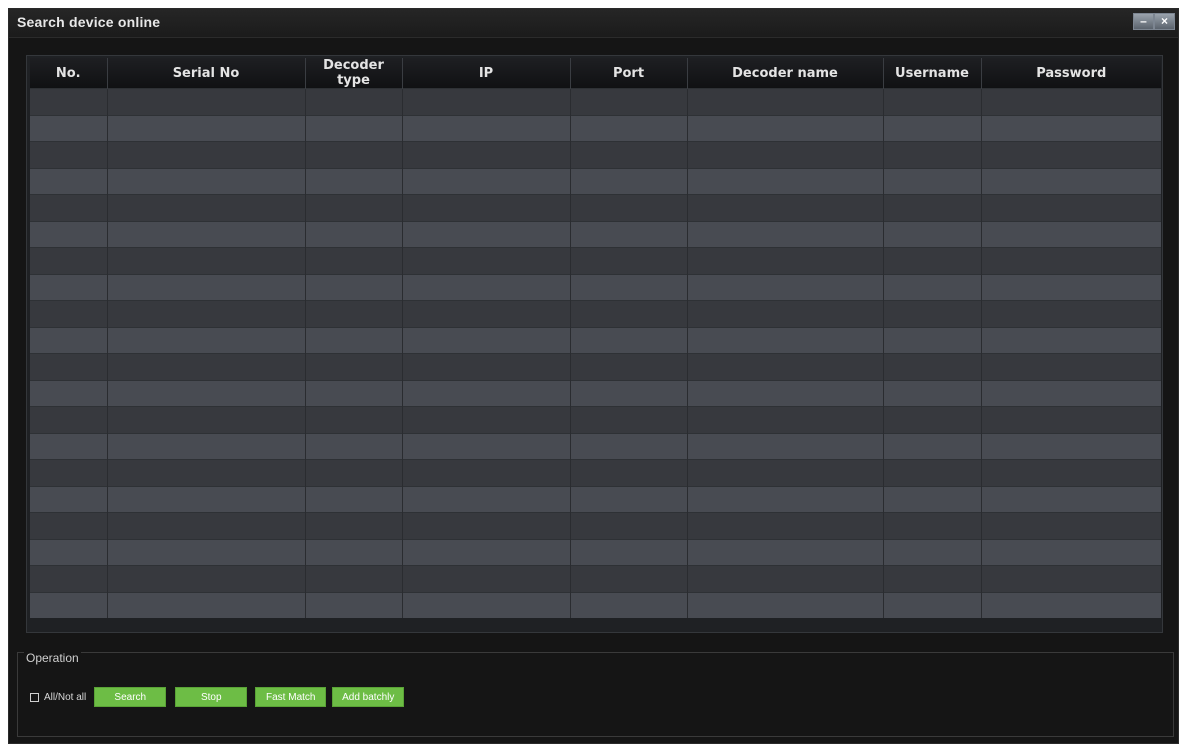 The image size is (1181, 744). I want to click on window-title: Search device online, so click(89, 22).